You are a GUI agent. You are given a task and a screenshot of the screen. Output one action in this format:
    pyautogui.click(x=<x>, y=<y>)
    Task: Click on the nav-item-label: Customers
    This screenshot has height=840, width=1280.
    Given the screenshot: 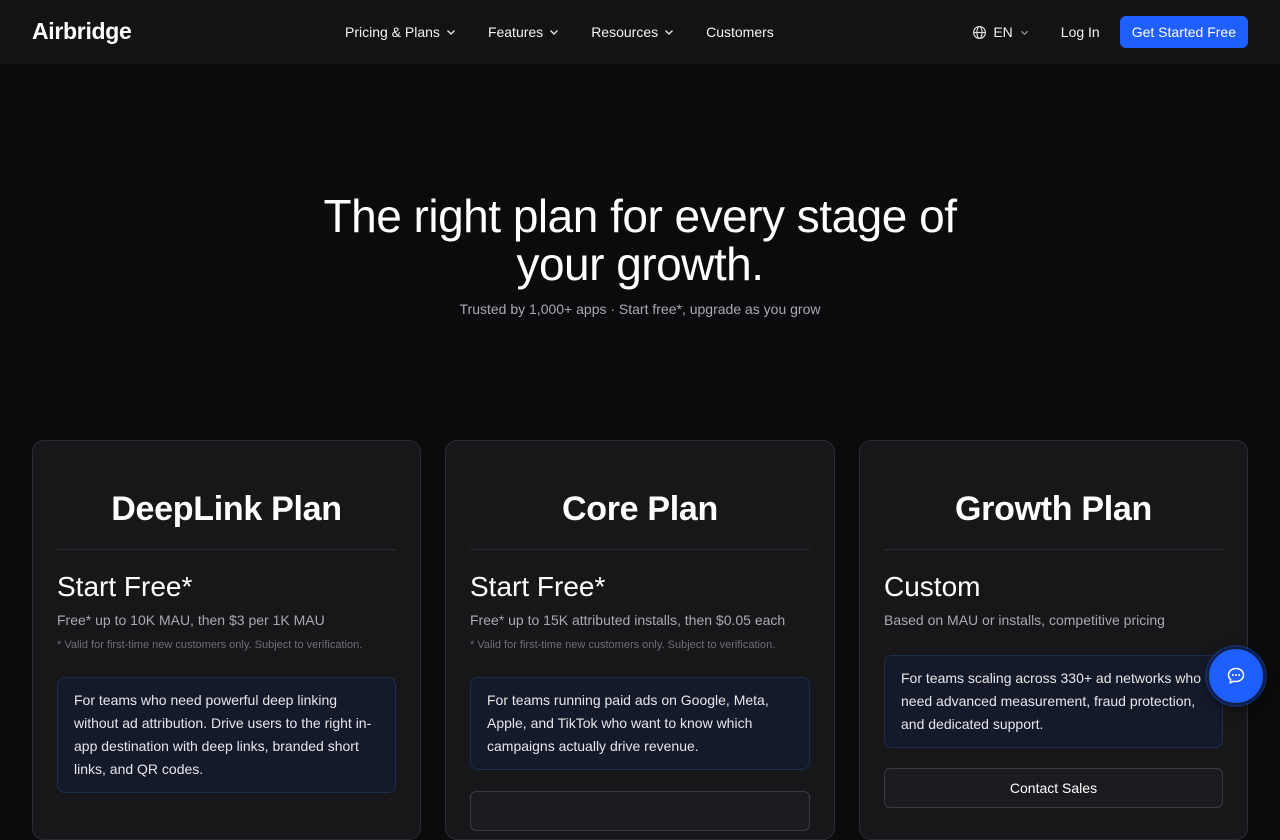 What is the action you would take?
    pyautogui.click(x=740, y=32)
    